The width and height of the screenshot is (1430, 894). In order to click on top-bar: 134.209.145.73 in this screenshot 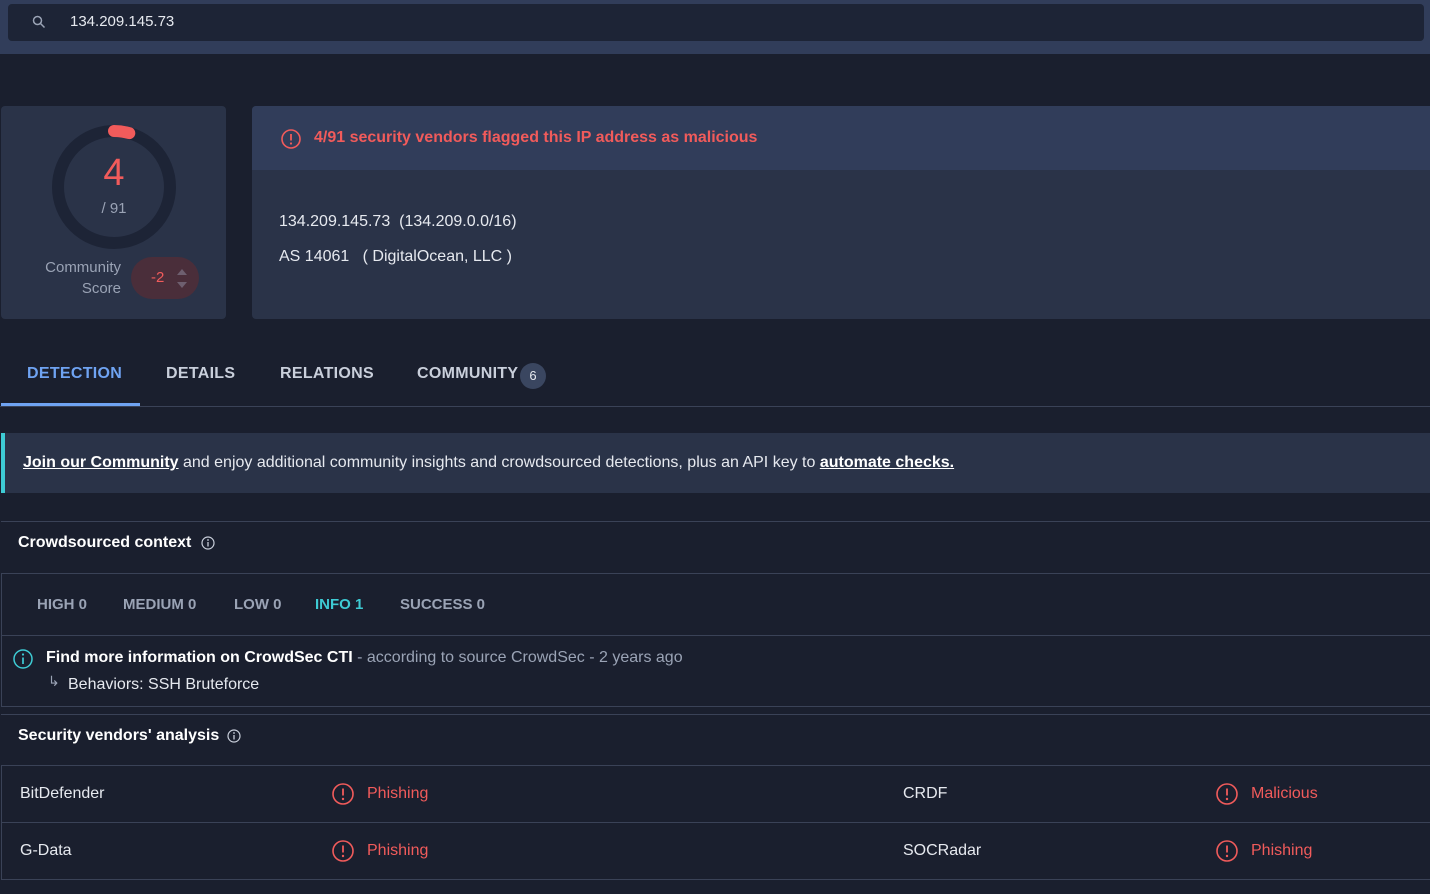, I will do `click(715, 27)`.